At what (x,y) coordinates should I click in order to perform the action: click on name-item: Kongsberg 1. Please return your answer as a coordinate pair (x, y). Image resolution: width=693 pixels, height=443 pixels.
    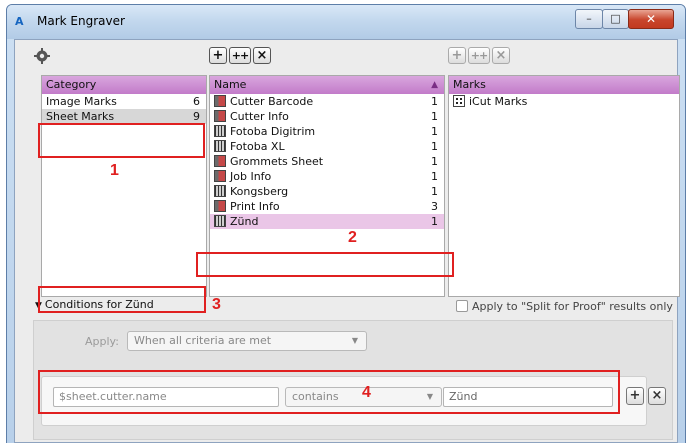
    Looking at the image, I should click on (327, 191).